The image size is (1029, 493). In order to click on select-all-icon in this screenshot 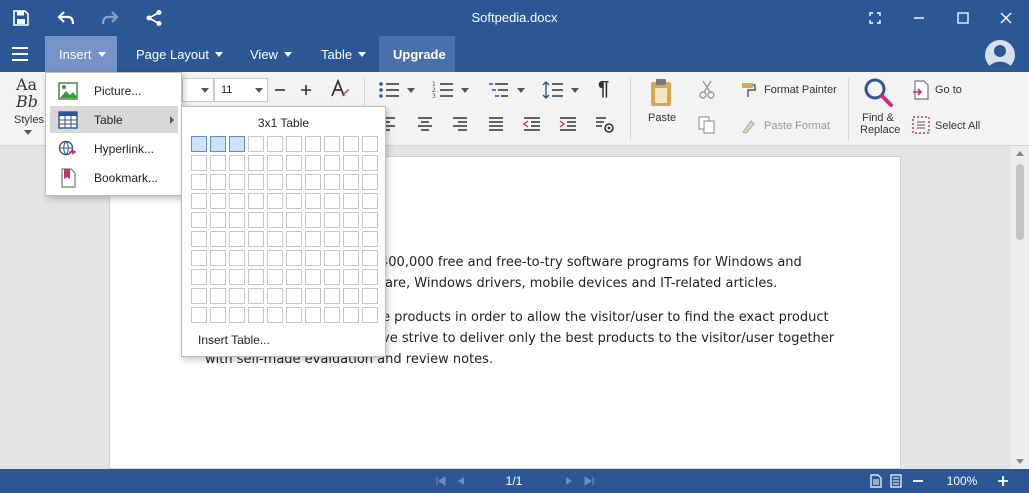, I will do `click(921, 126)`.